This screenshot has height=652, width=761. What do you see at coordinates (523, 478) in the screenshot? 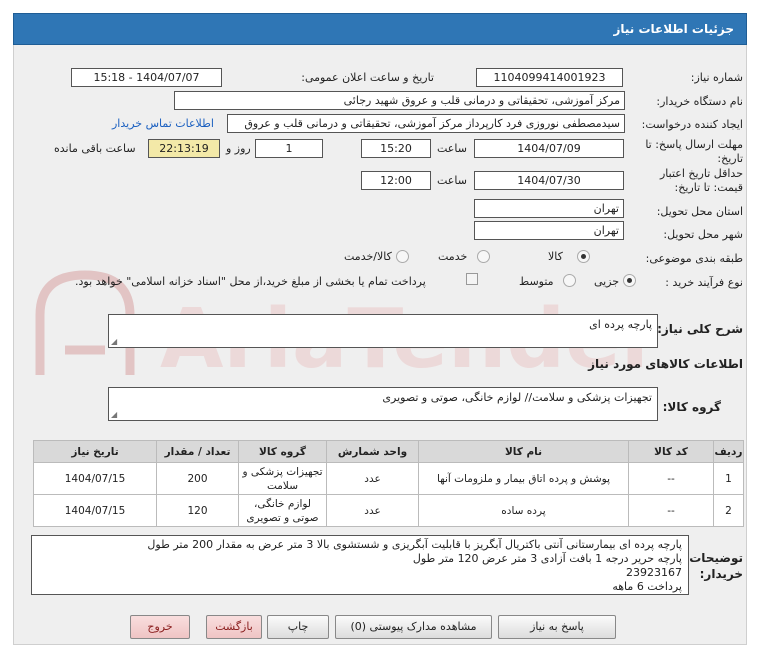
I see `cell-goods-name: پوشش و پرده اتاق بیمار و ملزومات آنها` at bounding box center [523, 478].